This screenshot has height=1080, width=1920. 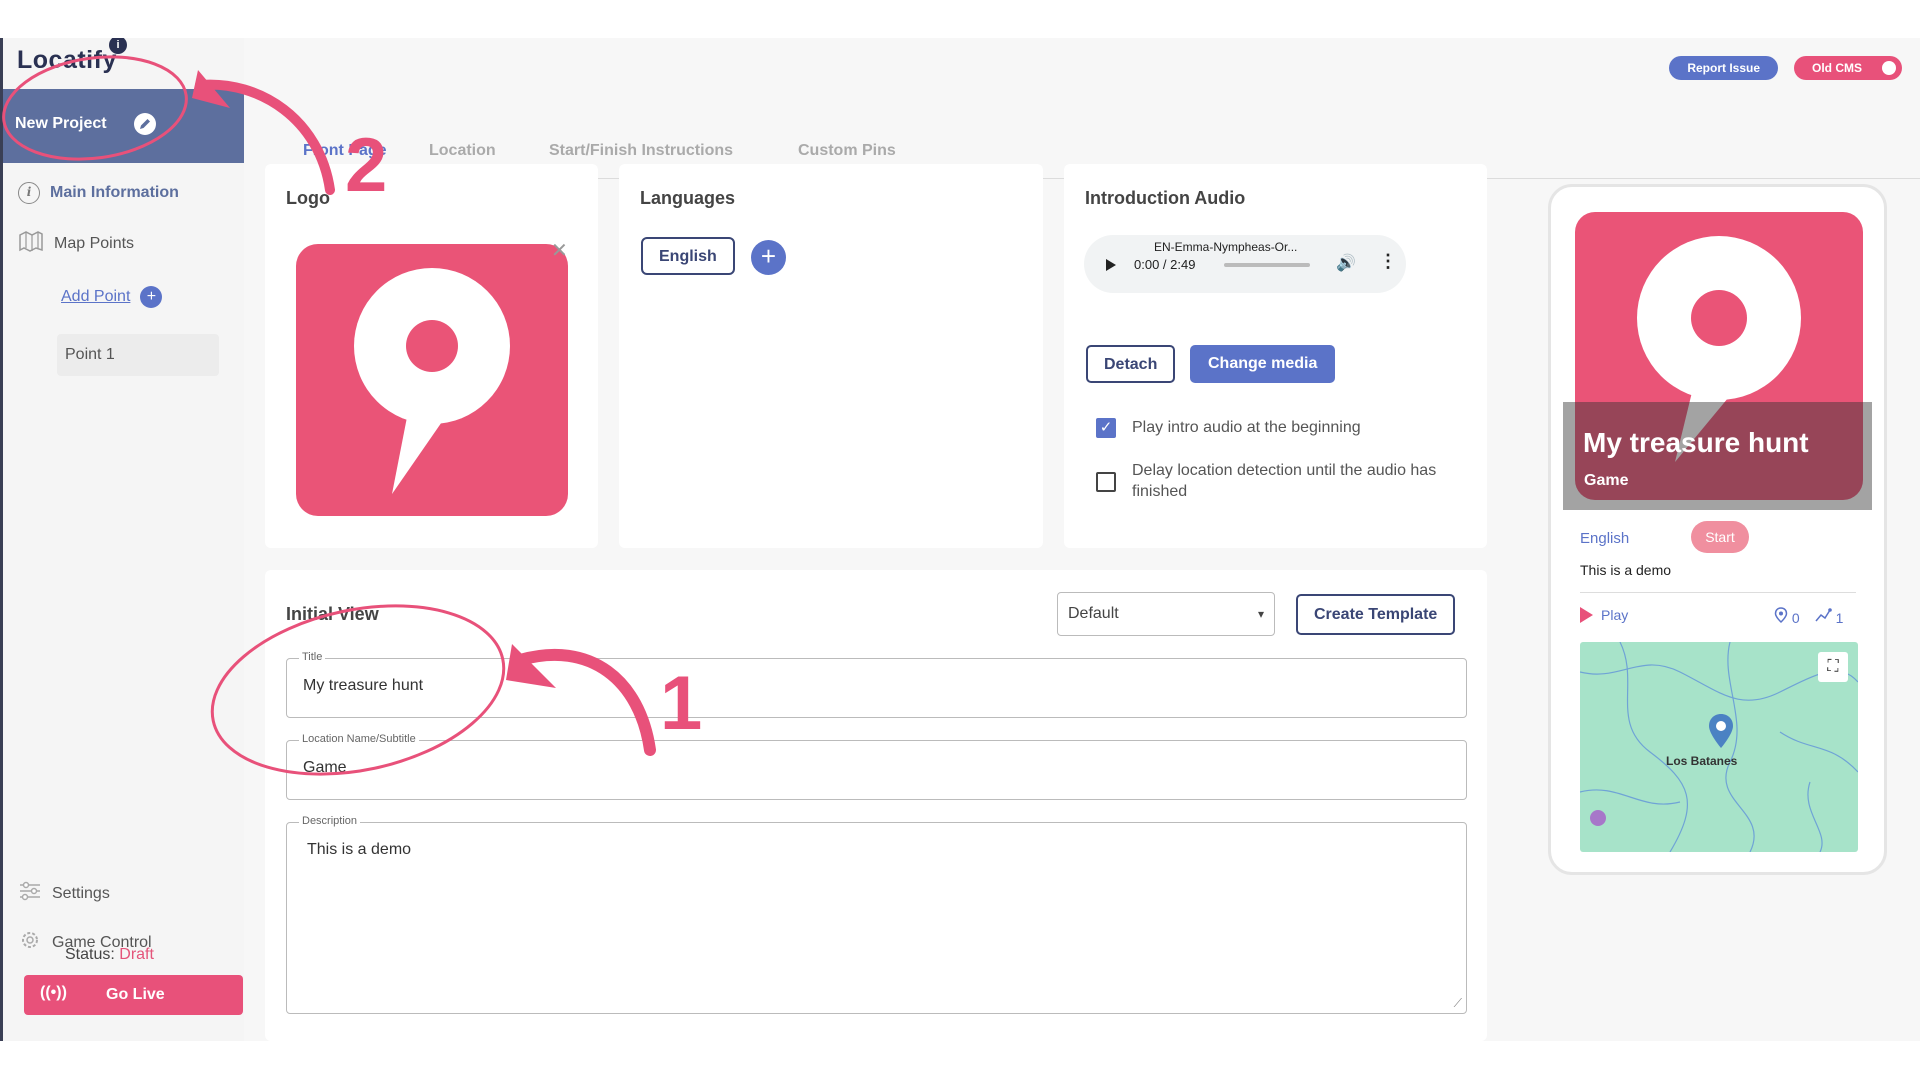 What do you see at coordinates (90, 954) in the screenshot?
I see `status-label: Status:` at bounding box center [90, 954].